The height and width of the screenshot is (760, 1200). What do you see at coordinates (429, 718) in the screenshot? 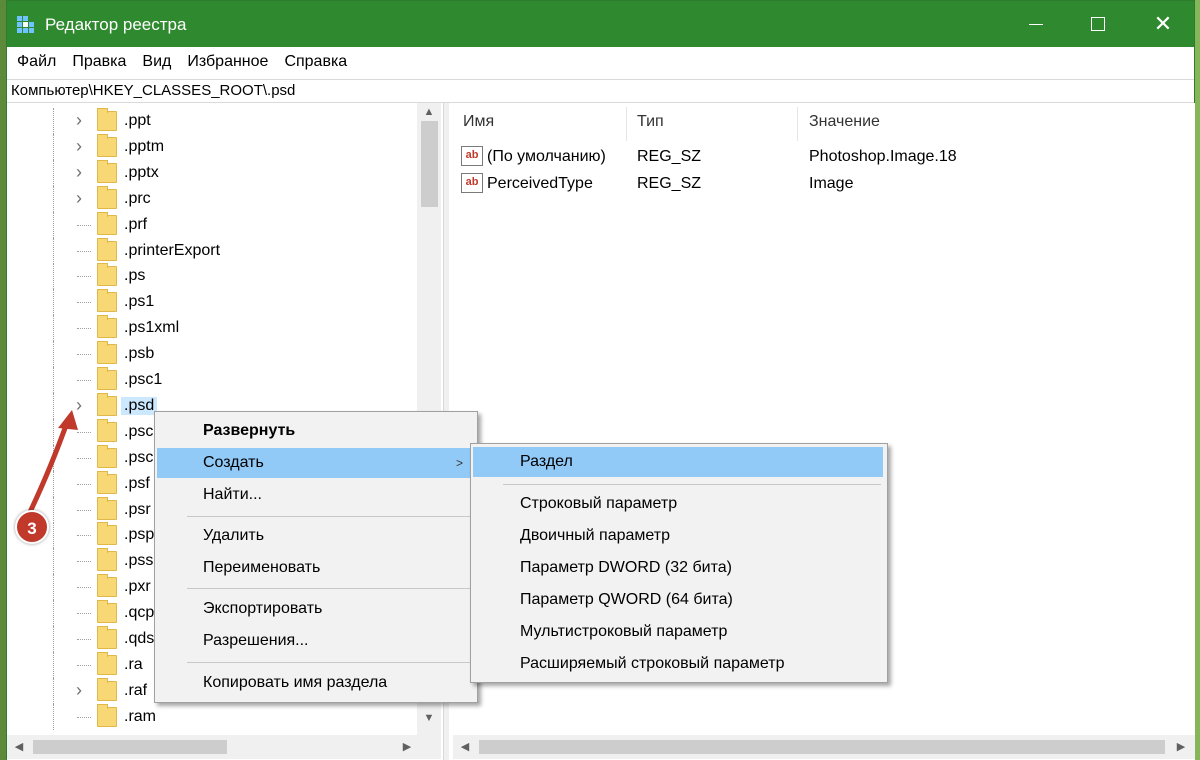
I see `scroll-down-icon: ▼` at bounding box center [429, 718].